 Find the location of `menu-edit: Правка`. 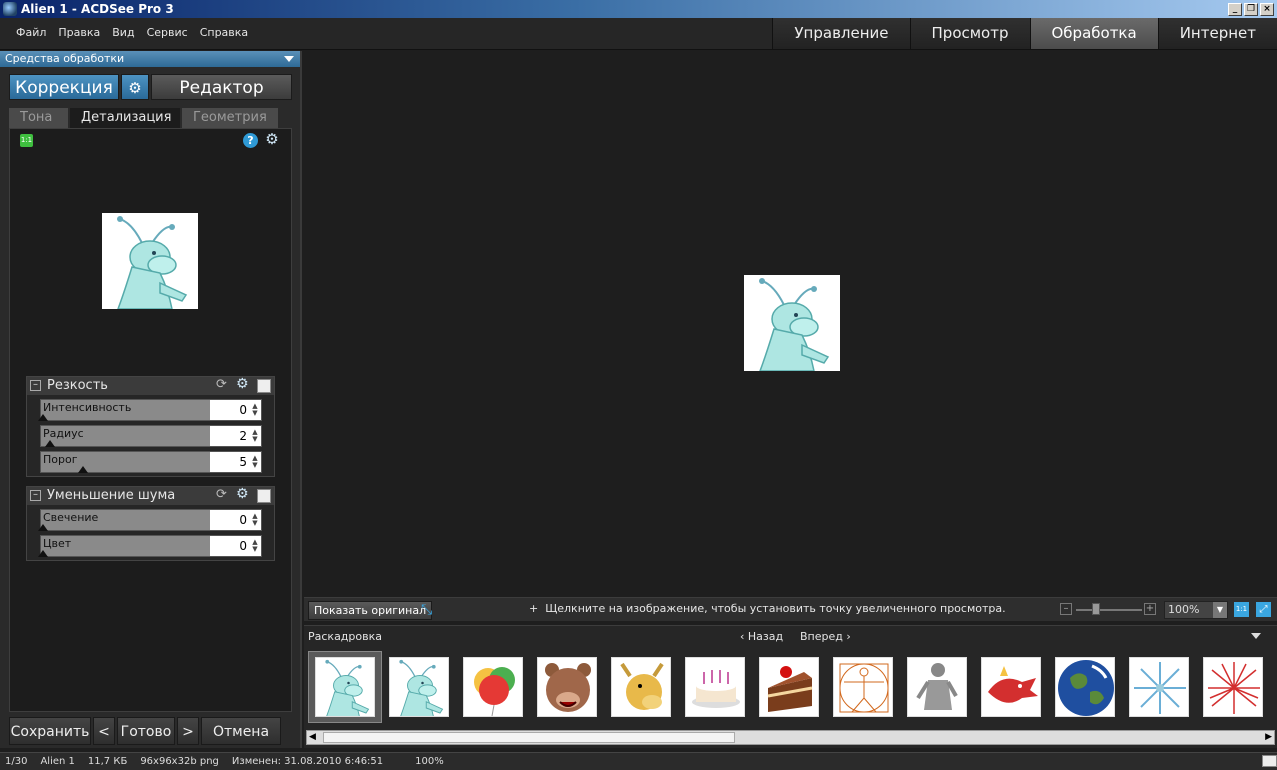

menu-edit: Правка is located at coordinates (79, 32).